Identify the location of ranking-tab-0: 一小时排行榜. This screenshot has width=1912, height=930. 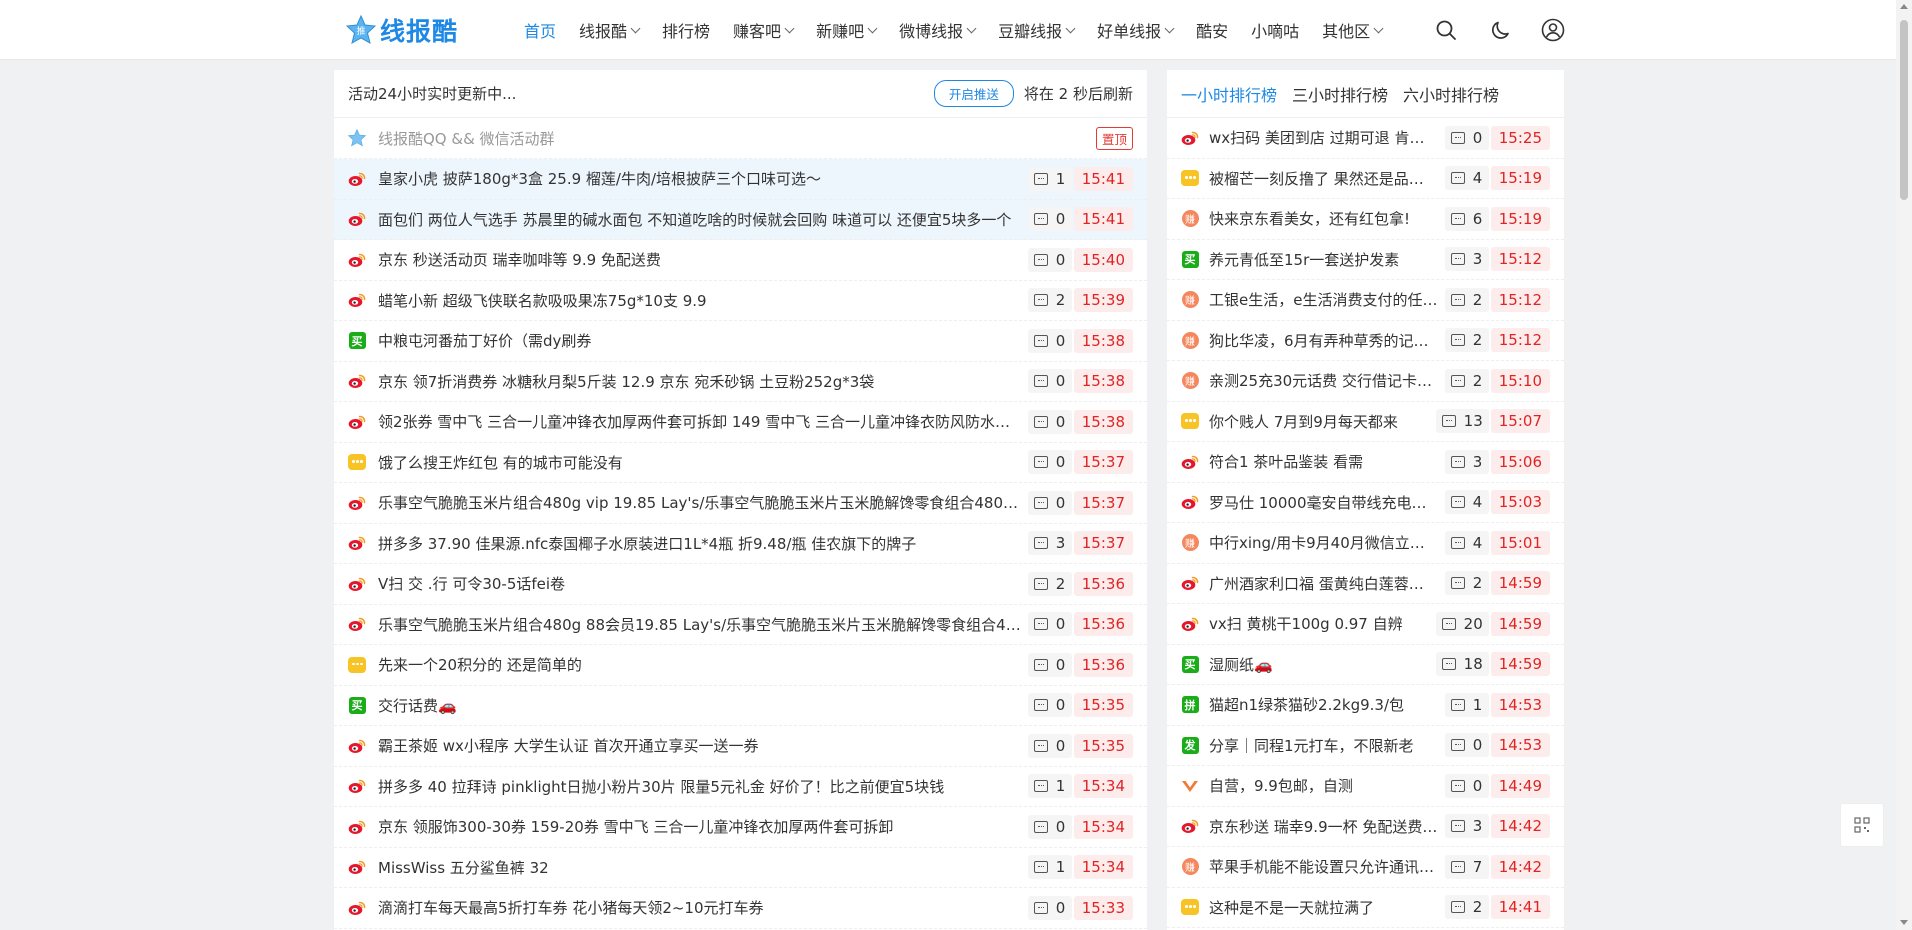
(1229, 94).